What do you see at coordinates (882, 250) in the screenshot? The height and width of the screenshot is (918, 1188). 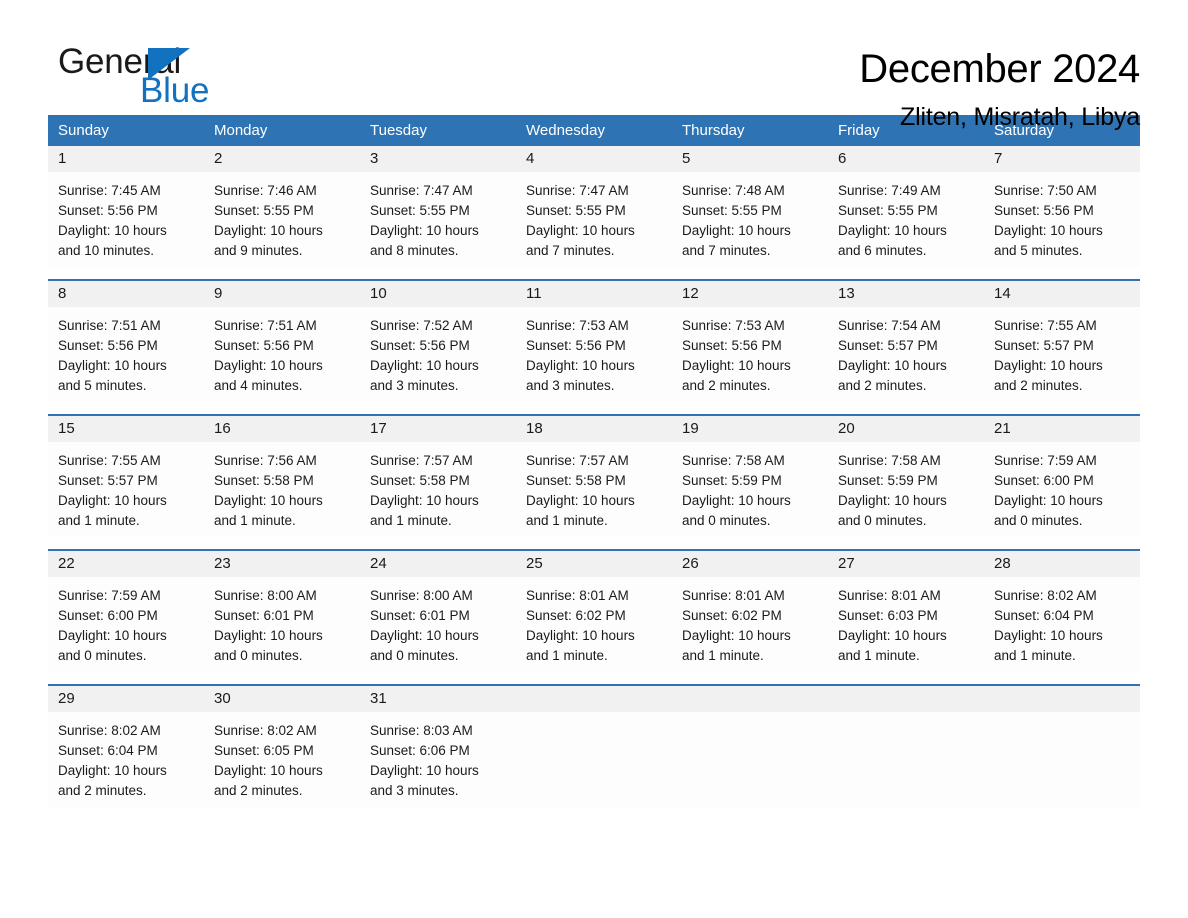 I see `cell-daylight-2-text: and 6 minutes.` at bounding box center [882, 250].